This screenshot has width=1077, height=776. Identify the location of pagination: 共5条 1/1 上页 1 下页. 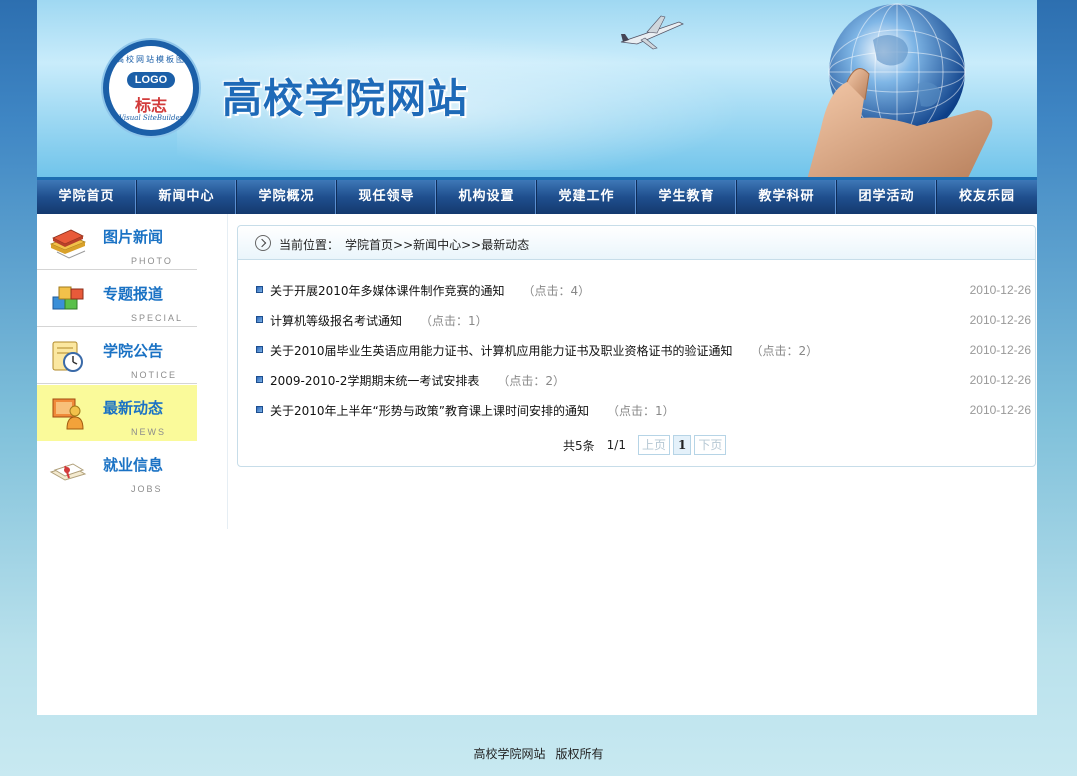
(646, 445).